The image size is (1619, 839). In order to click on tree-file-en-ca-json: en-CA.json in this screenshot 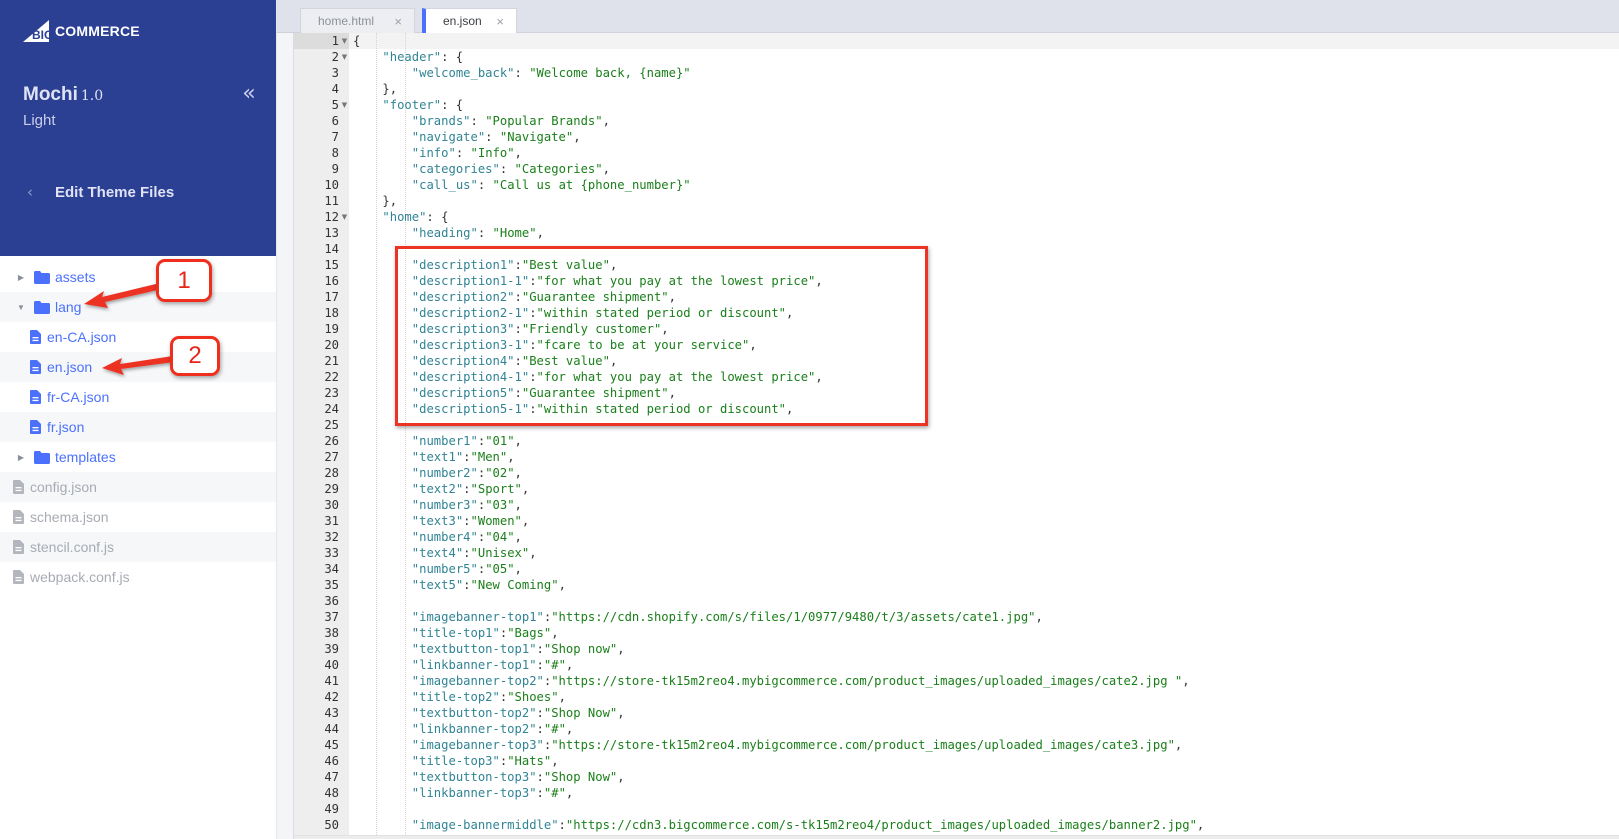, I will do `click(138, 337)`.